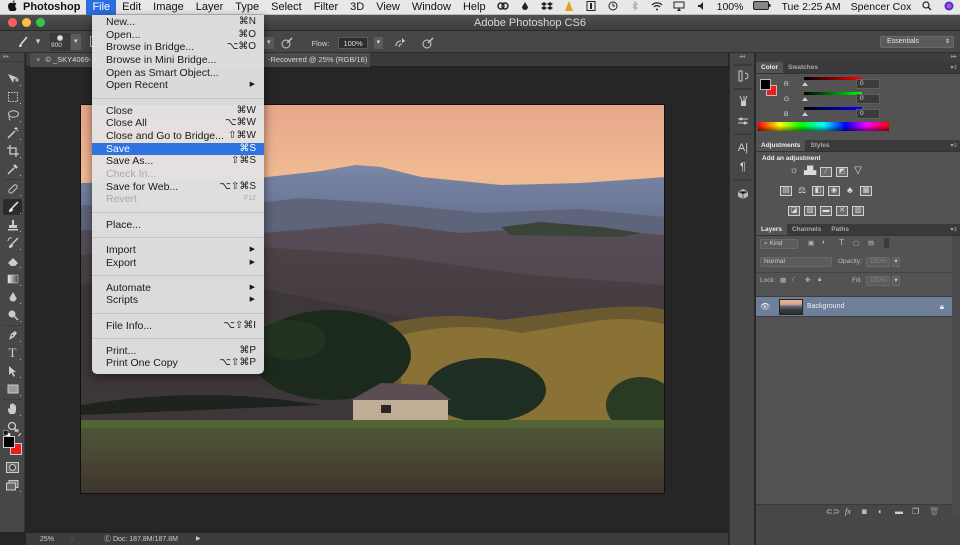 The height and width of the screenshot is (545, 960). Describe the element at coordinates (210, 7) in the screenshot. I see `menu-layer: Layer` at that location.